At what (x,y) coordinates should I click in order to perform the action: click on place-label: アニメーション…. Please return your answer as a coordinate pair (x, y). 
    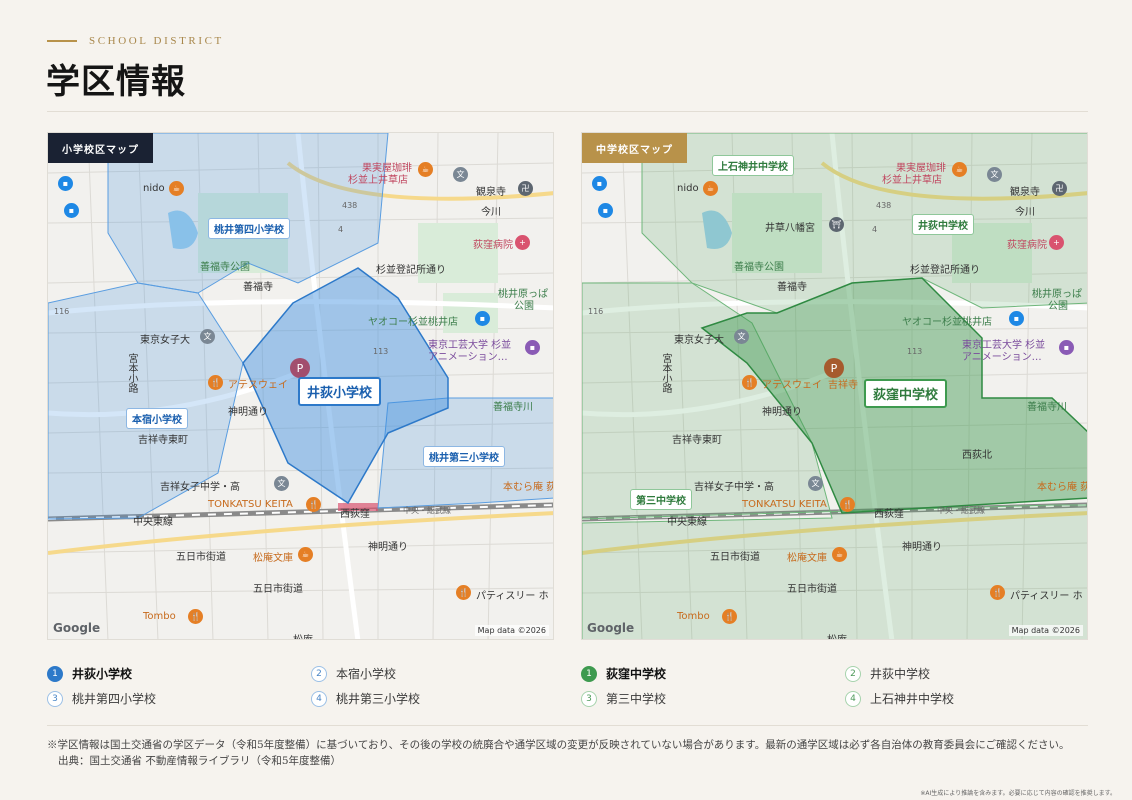
    Looking at the image, I should click on (468, 357).